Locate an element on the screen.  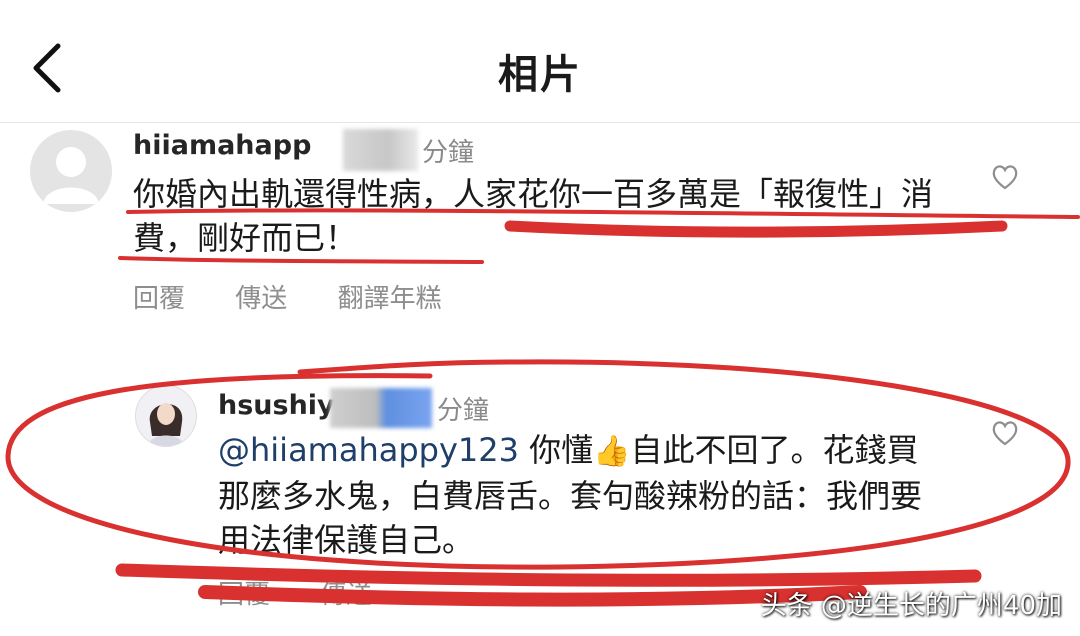
page-title: 相片 is located at coordinates (540, 75).